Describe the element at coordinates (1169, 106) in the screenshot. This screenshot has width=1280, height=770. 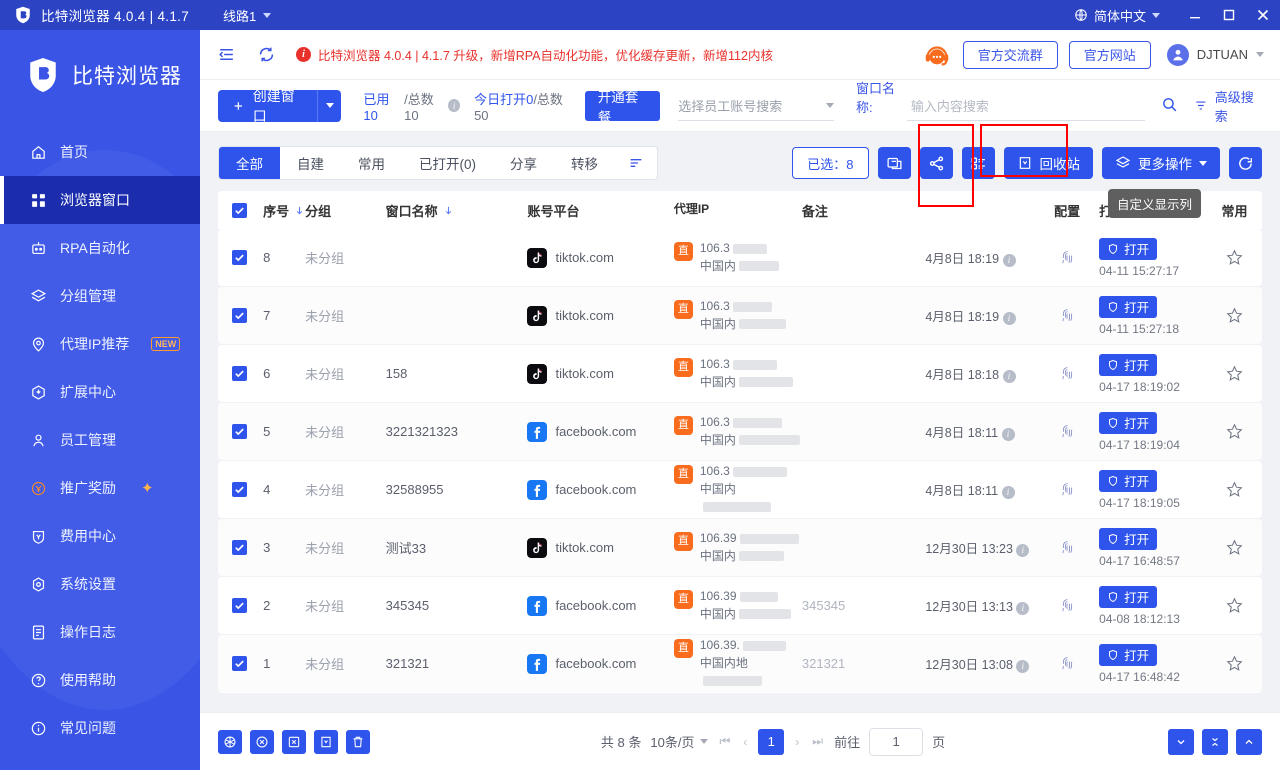
I see `search-icon` at that location.